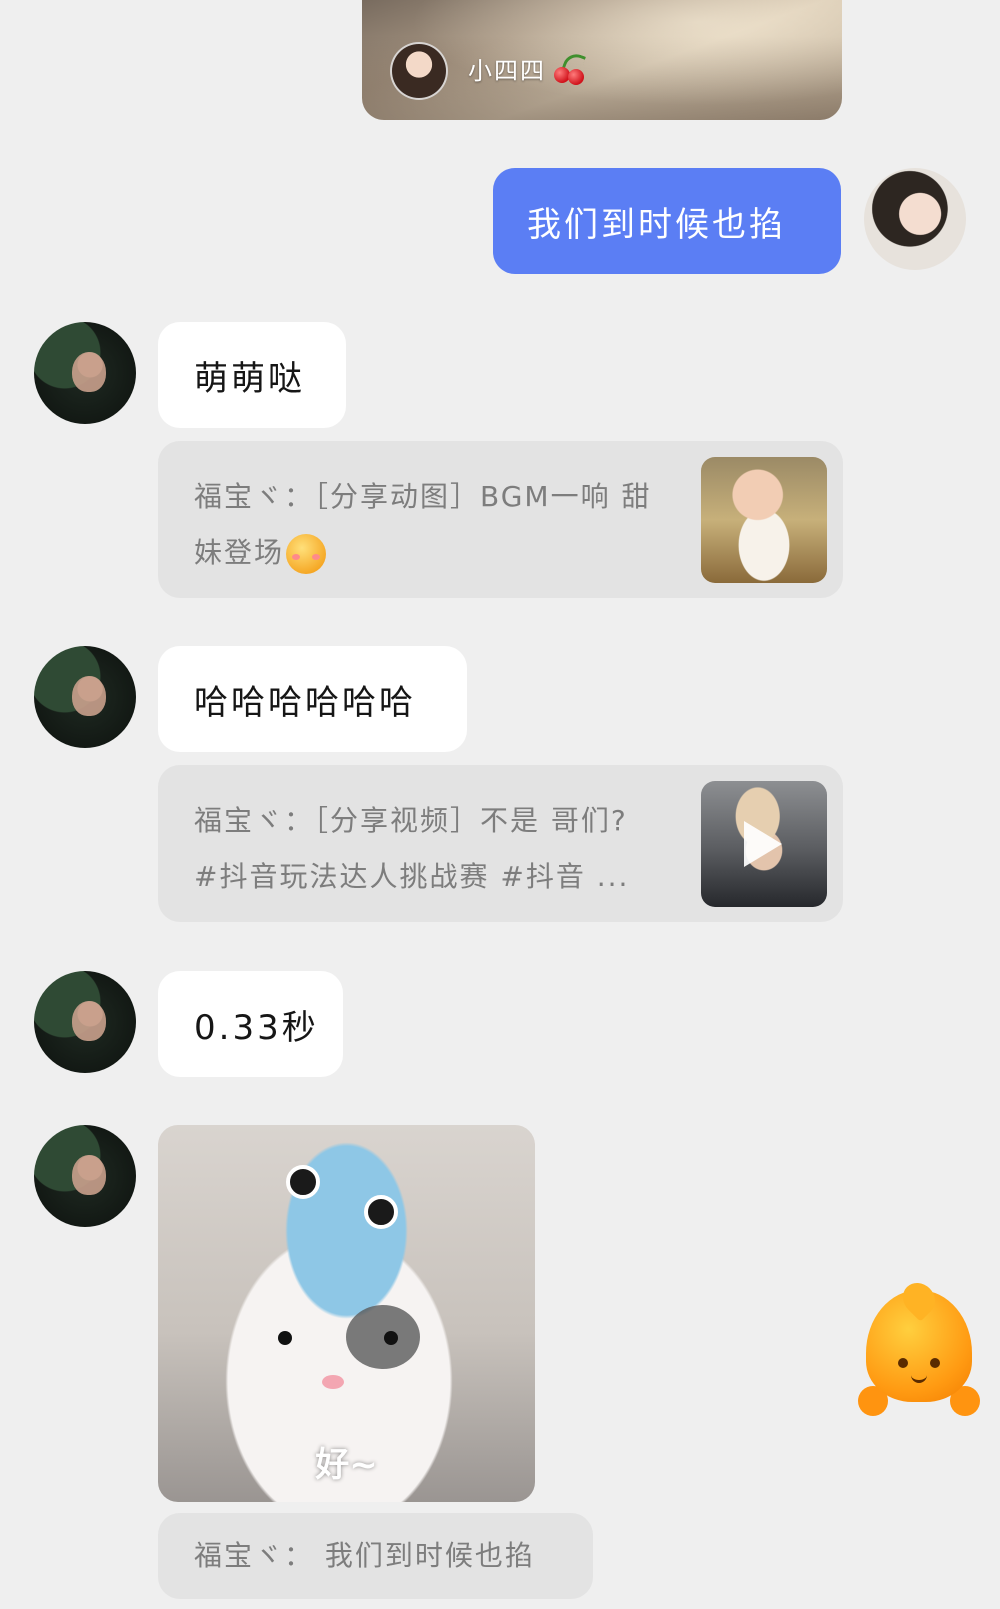  I want to click on quote-line: 福宝ヾ：［分享视频］不是 哥们?, so click(411, 820).